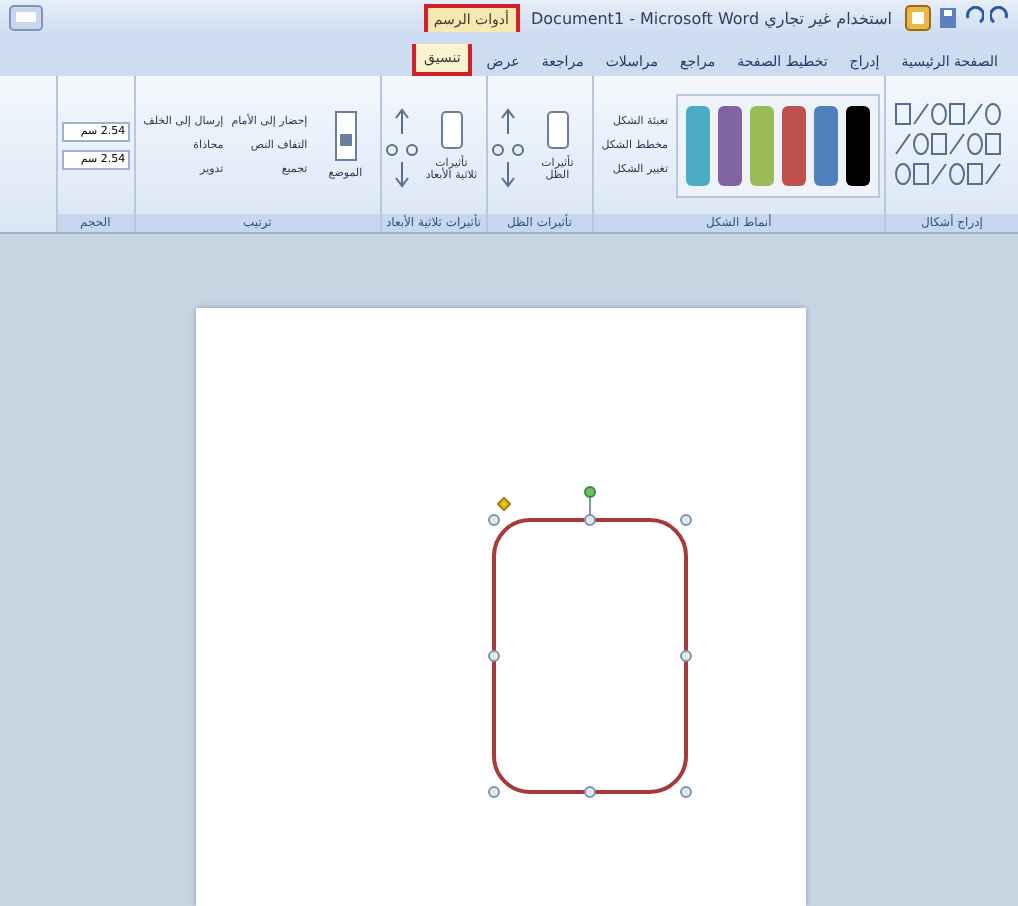 This screenshot has height=906, width=1018. I want to click on app-icon, so click(26, 18).